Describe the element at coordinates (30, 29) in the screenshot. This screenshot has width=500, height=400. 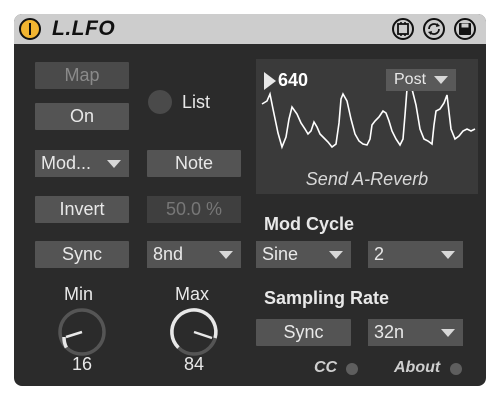
I see `power-icon` at that location.